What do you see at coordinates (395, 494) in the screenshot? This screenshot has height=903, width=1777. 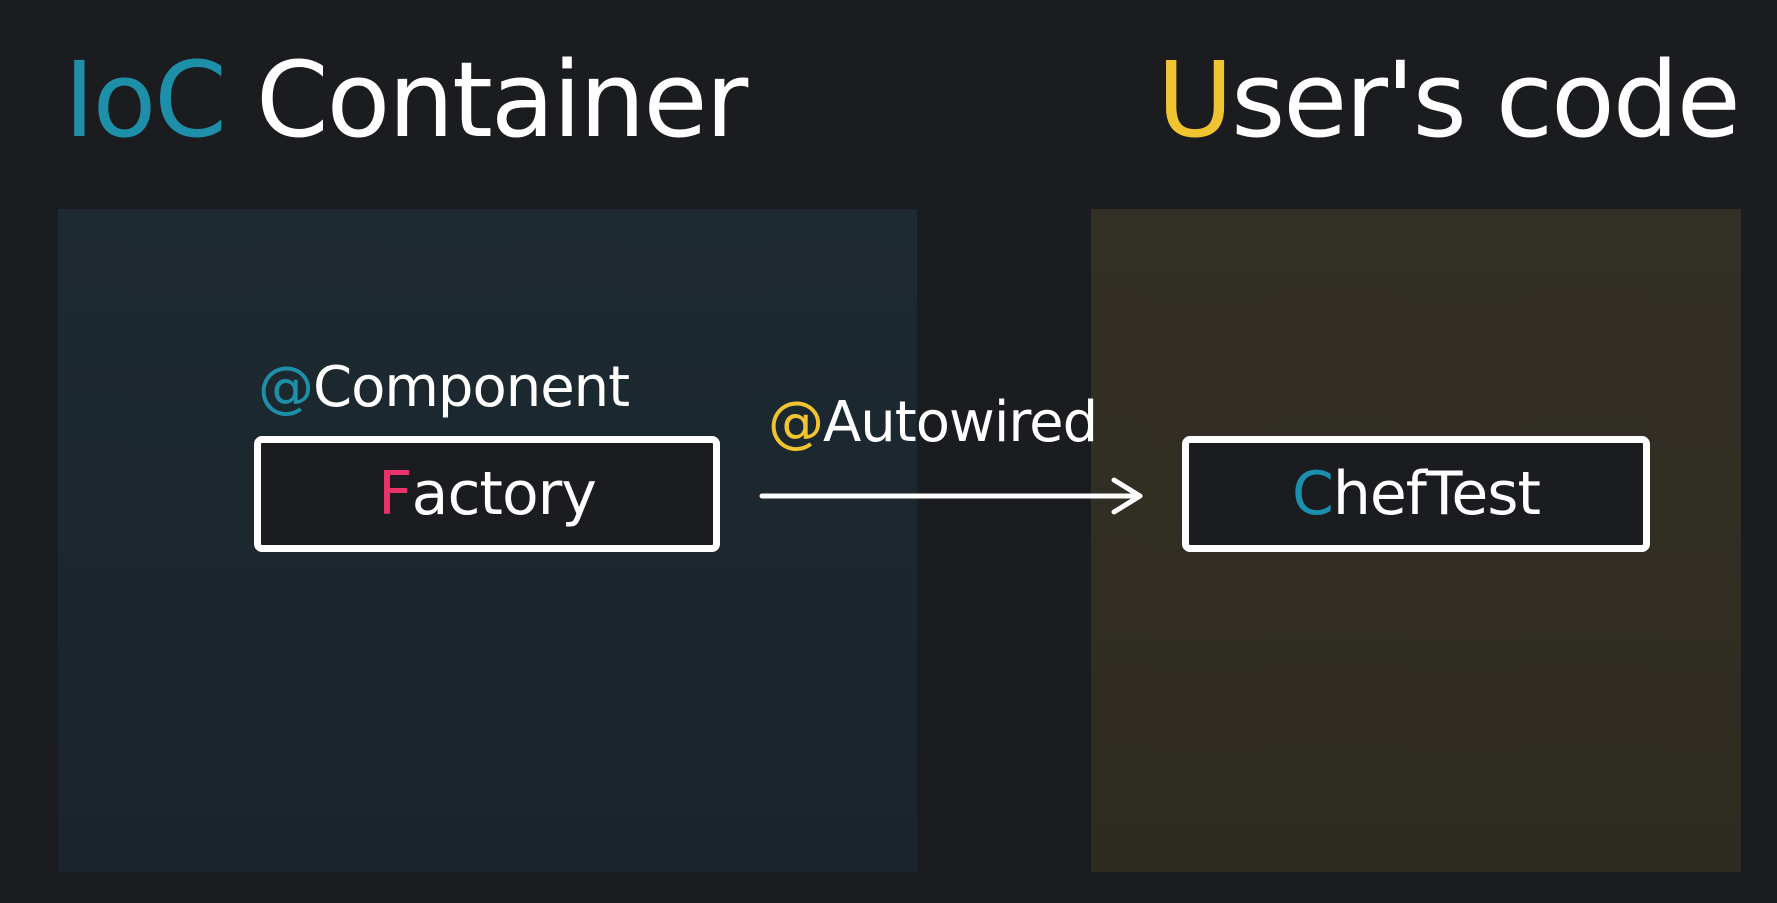 I see `factory-accent: F` at bounding box center [395, 494].